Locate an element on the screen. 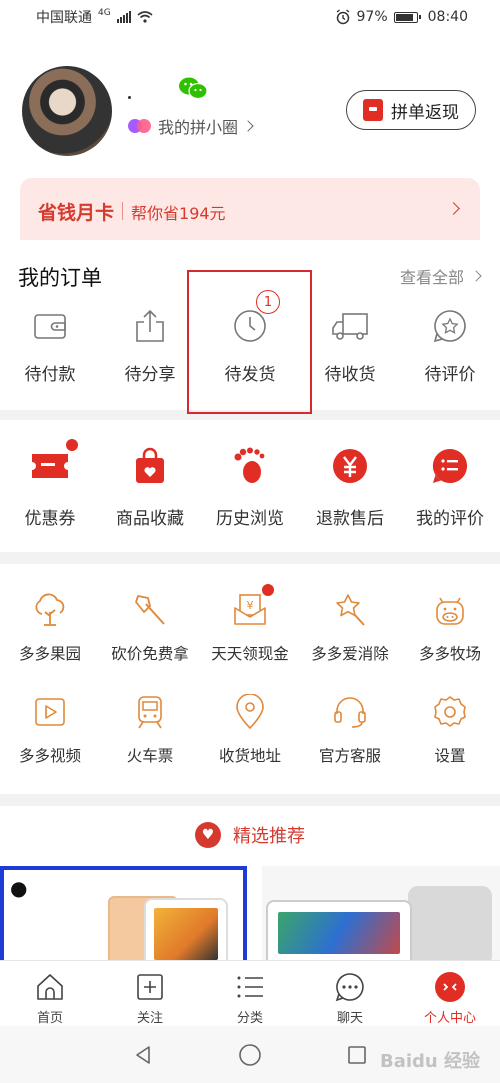  tool-address: 收货地址 is located at coordinates (250, 729).